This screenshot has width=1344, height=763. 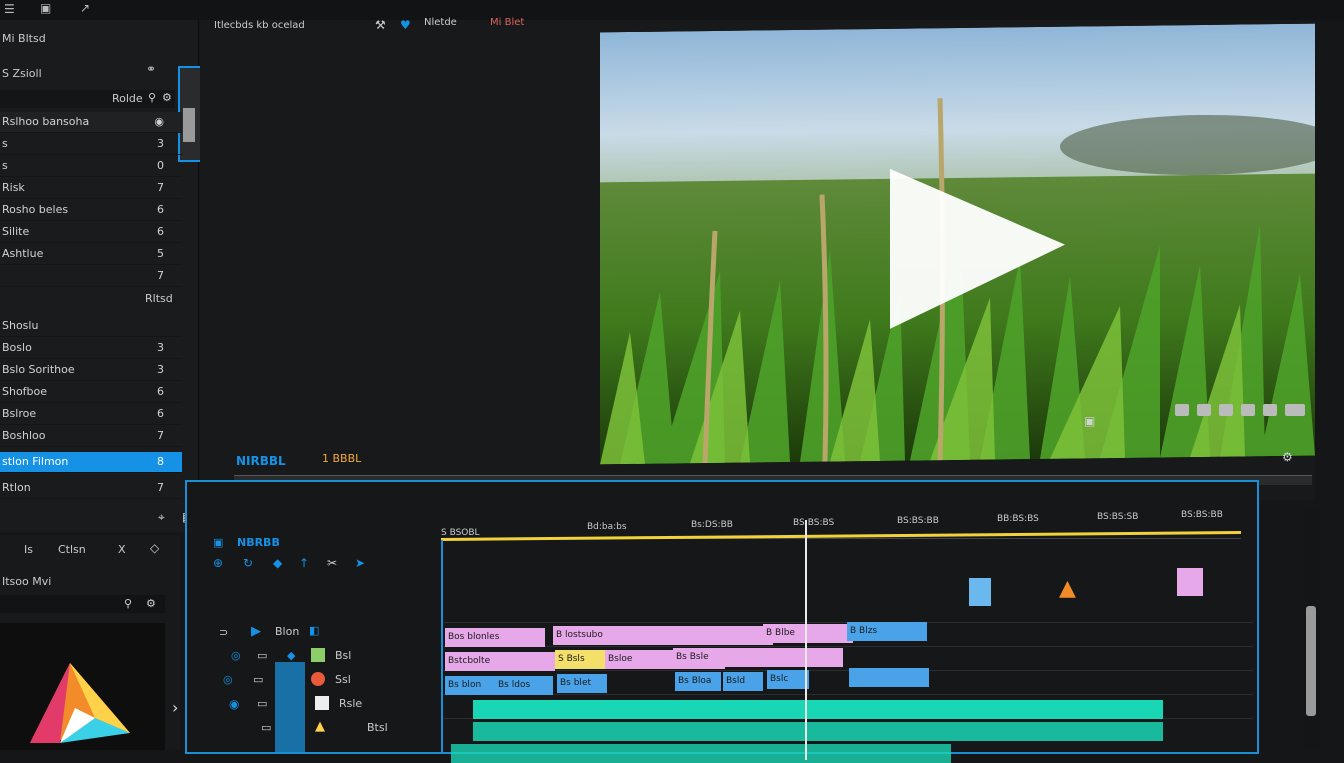 What do you see at coordinates (91, 188) in the screenshot?
I see `list-item: Risk 7` at bounding box center [91, 188].